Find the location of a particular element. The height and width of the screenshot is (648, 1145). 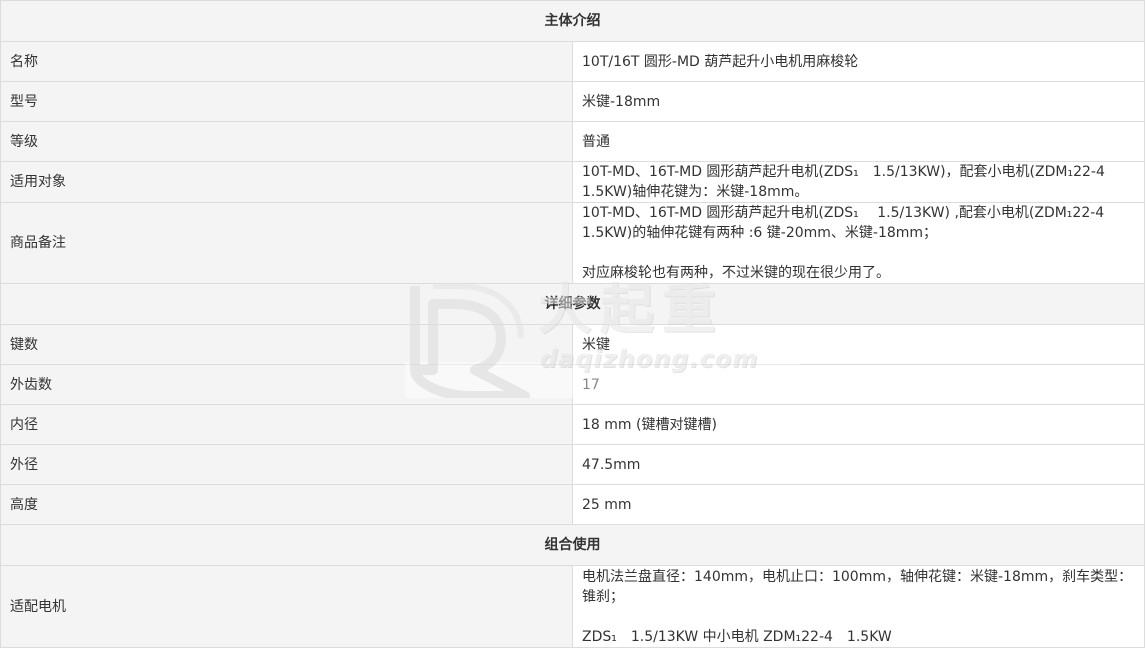

spec-value: 25 mm is located at coordinates (858, 504).